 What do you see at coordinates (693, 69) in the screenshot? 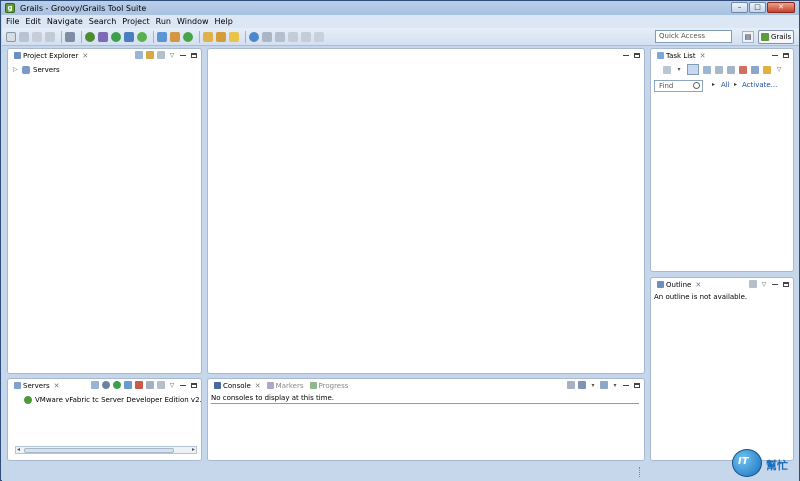
I see `categorized-icon` at bounding box center [693, 69].